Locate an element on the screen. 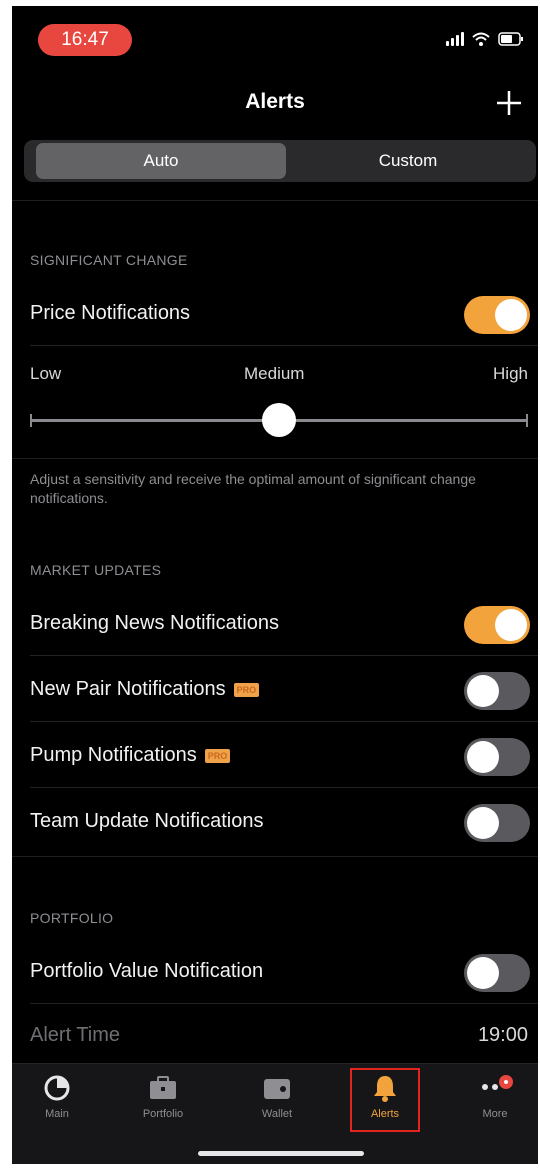  tab-main-label: Main is located at coordinates (57, 1114).